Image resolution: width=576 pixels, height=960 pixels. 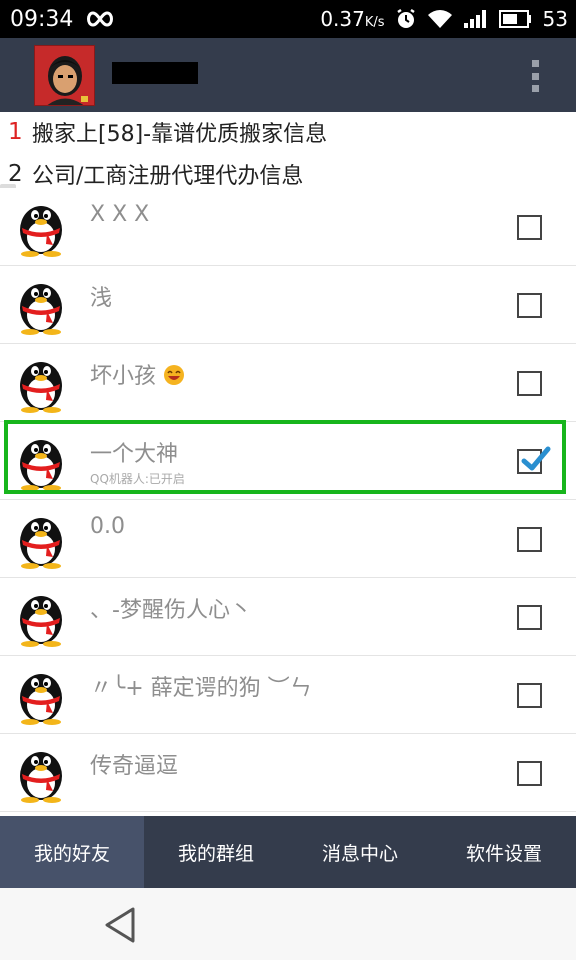 What do you see at coordinates (168, 176) in the screenshot?
I see `ad-text: 公司/工商注册代理代办信息` at bounding box center [168, 176].